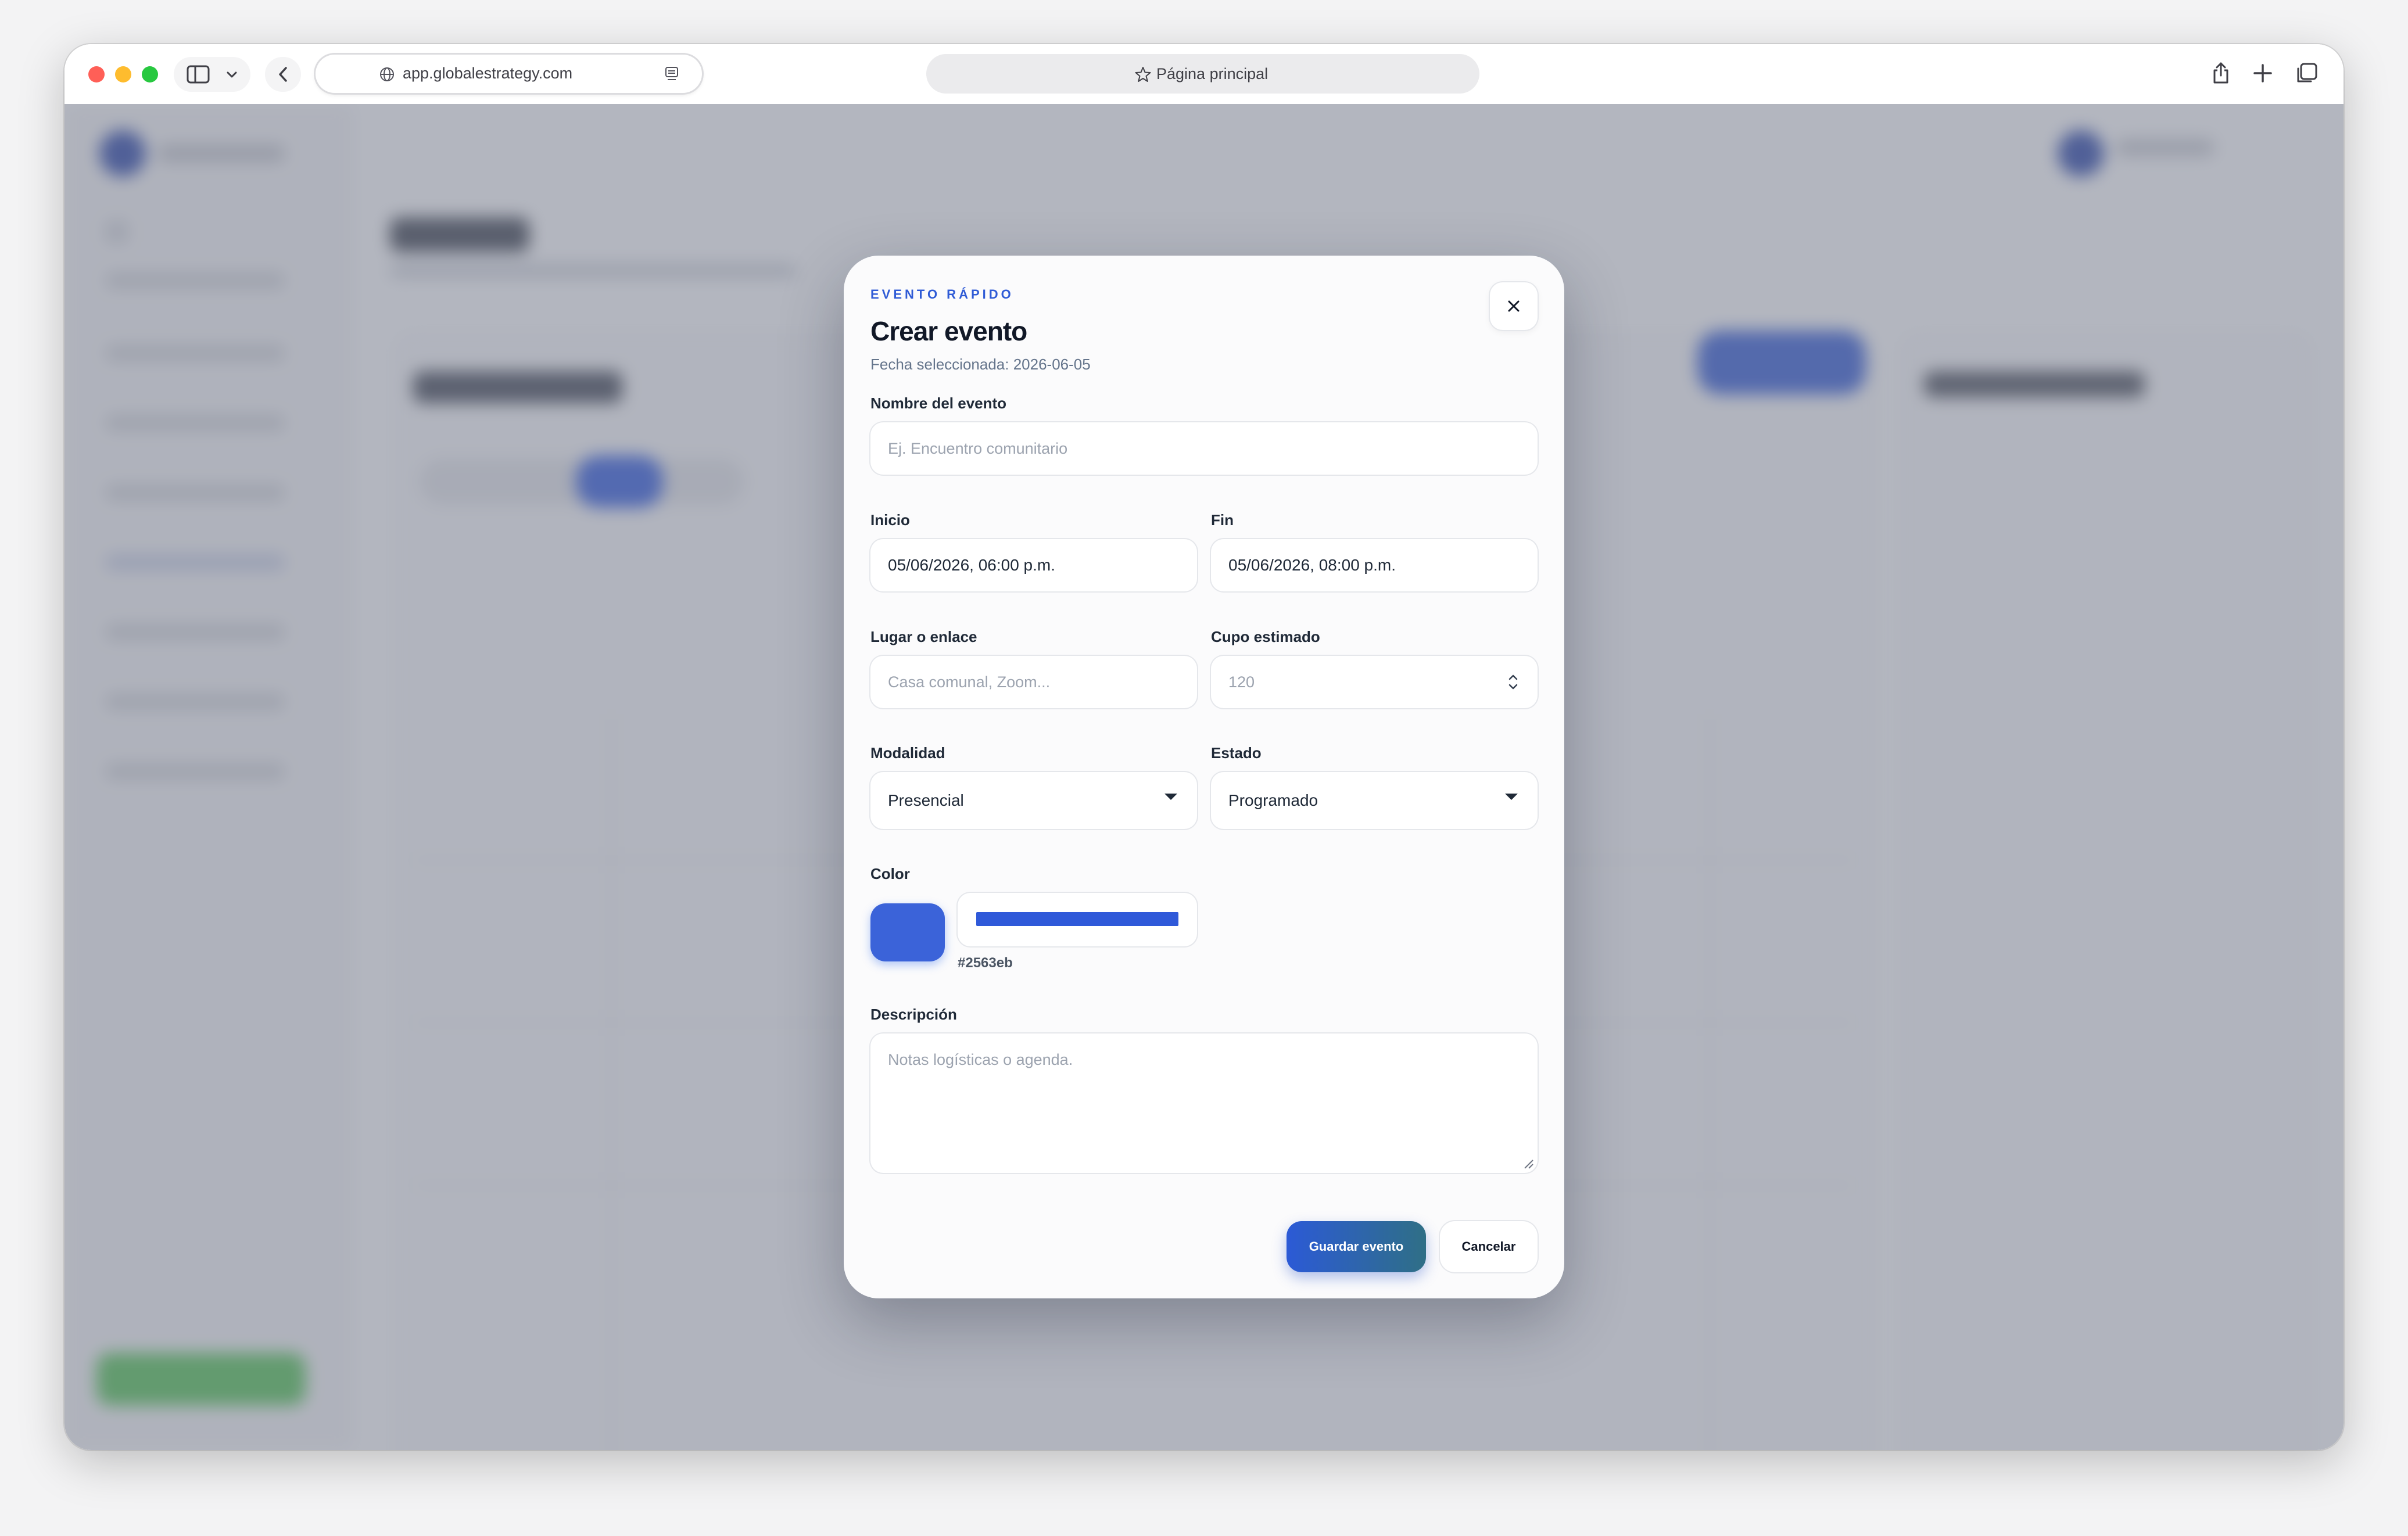 The height and width of the screenshot is (1536, 2408). What do you see at coordinates (907, 932) in the screenshot?
I see `color-swatch-button` at bounding box center [907, 932].